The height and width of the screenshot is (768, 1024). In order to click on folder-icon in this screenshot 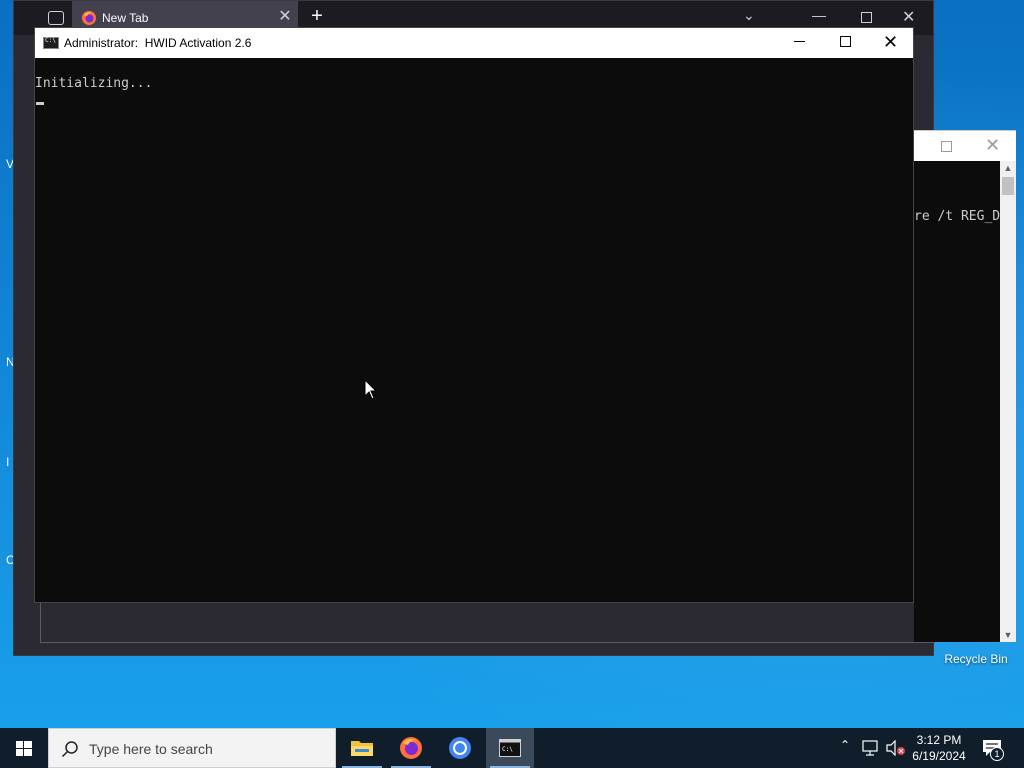, I will do `click(362, 748)`.